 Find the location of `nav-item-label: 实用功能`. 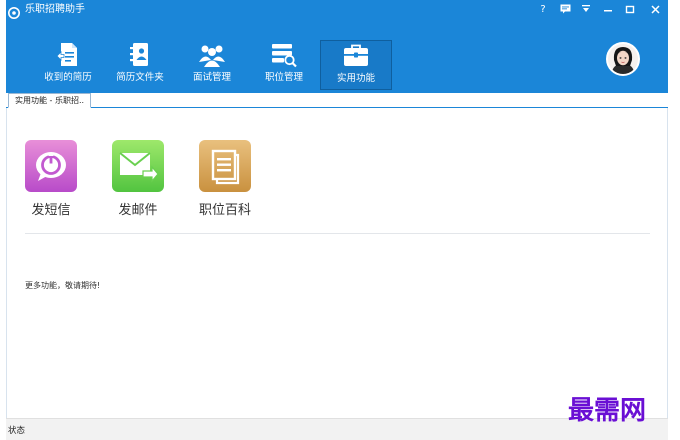

nav-item-label: 实用功能 is located at coordinates (355, 78).